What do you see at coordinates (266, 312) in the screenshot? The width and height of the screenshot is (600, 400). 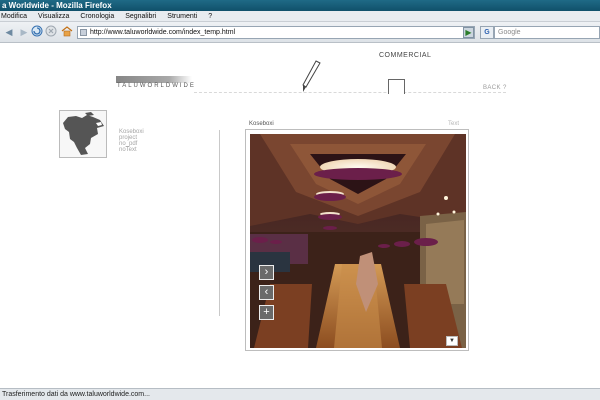 I see `zoom-in-button: +` at bounding box center [266, 312].